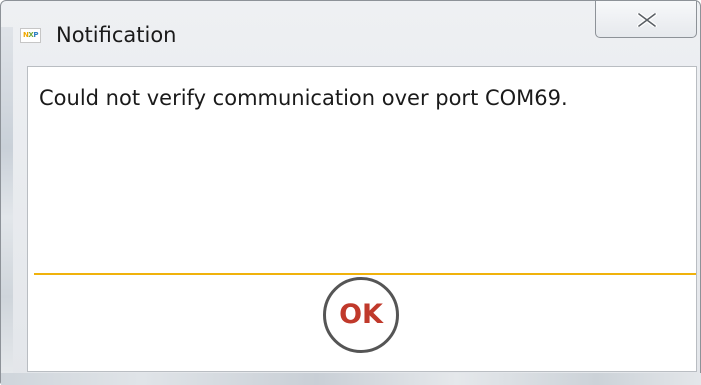 The width and height of the screenshot is (701, 385). What do you see at coordinates (365, 274) in the screenshot?
I see `divider` at bounding box center [365, 274].